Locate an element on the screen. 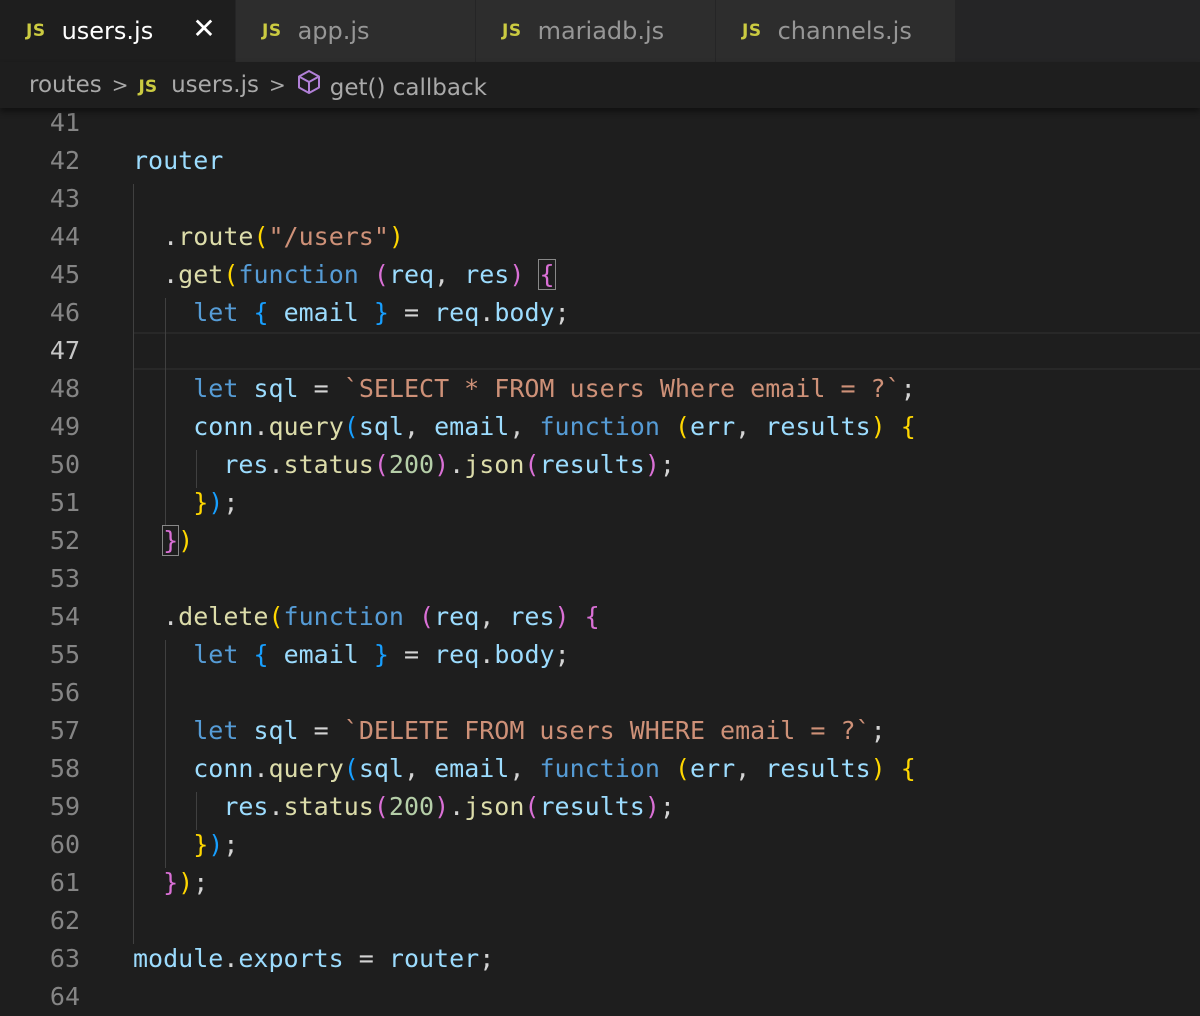 Image resolution: width=1200 pixels, height=1016 pixels. line-number: 59 is located at coordinates (64, 806).